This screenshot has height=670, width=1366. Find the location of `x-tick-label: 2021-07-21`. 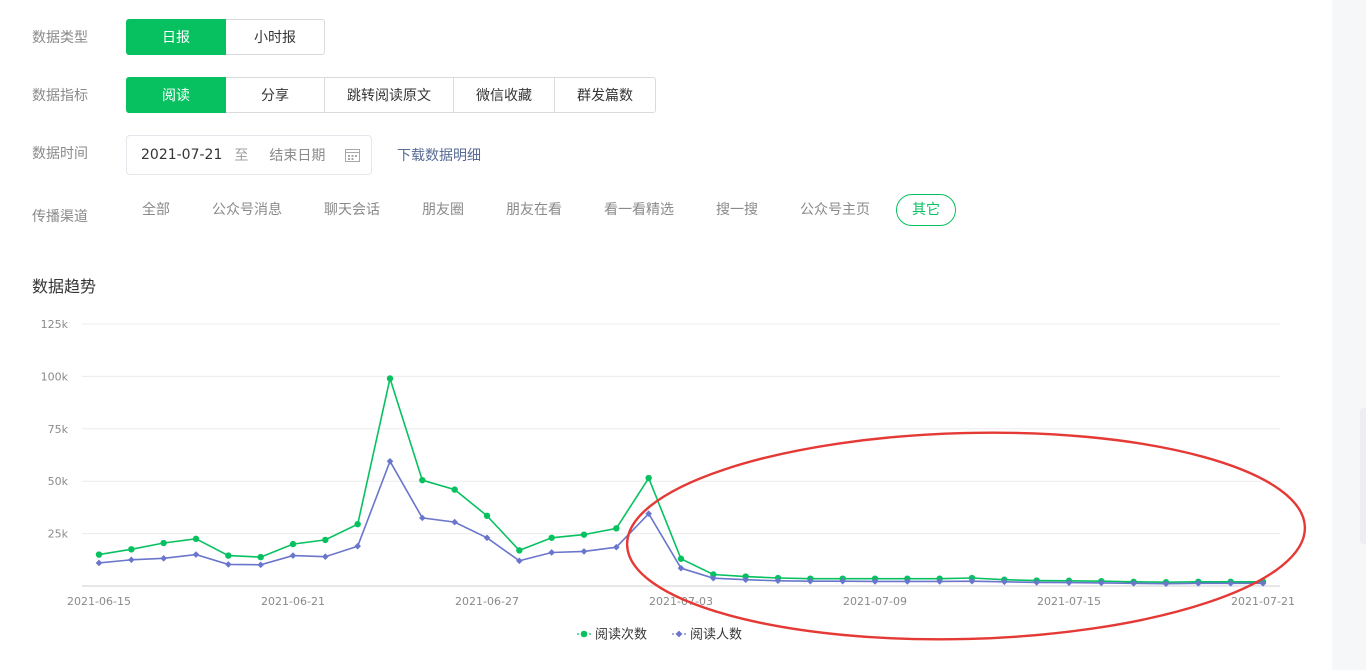

x-tick-label: 2021-07-21 is located at coordinates (1263, 601).